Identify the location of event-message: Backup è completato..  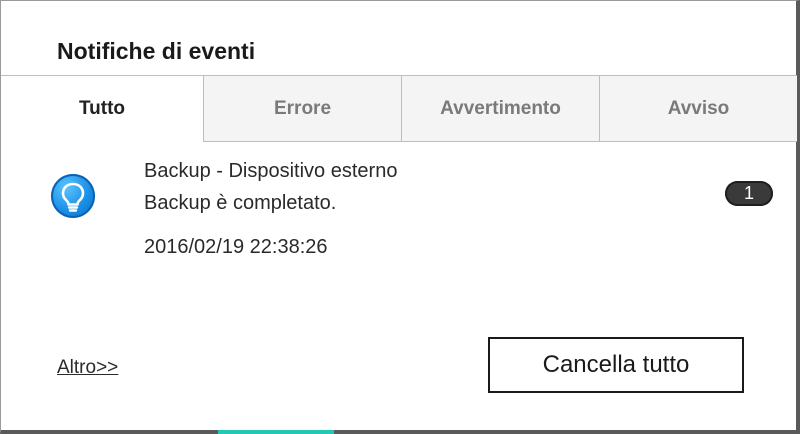
(240, 203).